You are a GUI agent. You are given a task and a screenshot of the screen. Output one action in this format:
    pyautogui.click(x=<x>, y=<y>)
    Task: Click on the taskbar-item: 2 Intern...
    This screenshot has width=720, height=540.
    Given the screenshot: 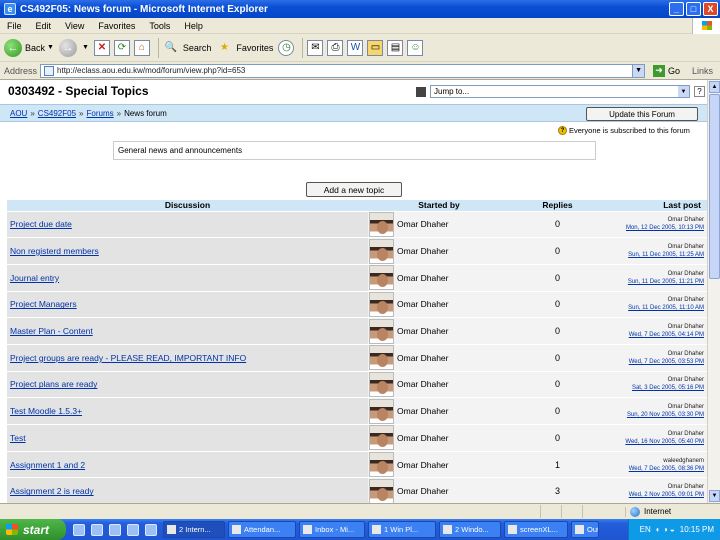 What is the action you would take?
    pyautogui.click(x=194, y=529)
    